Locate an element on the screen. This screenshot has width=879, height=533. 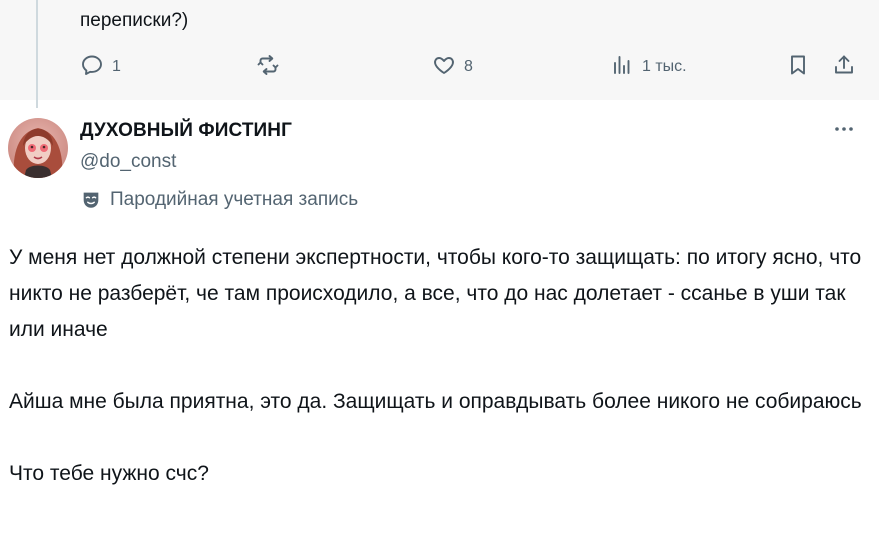
retweet-button is located at coordinates (272, 67).